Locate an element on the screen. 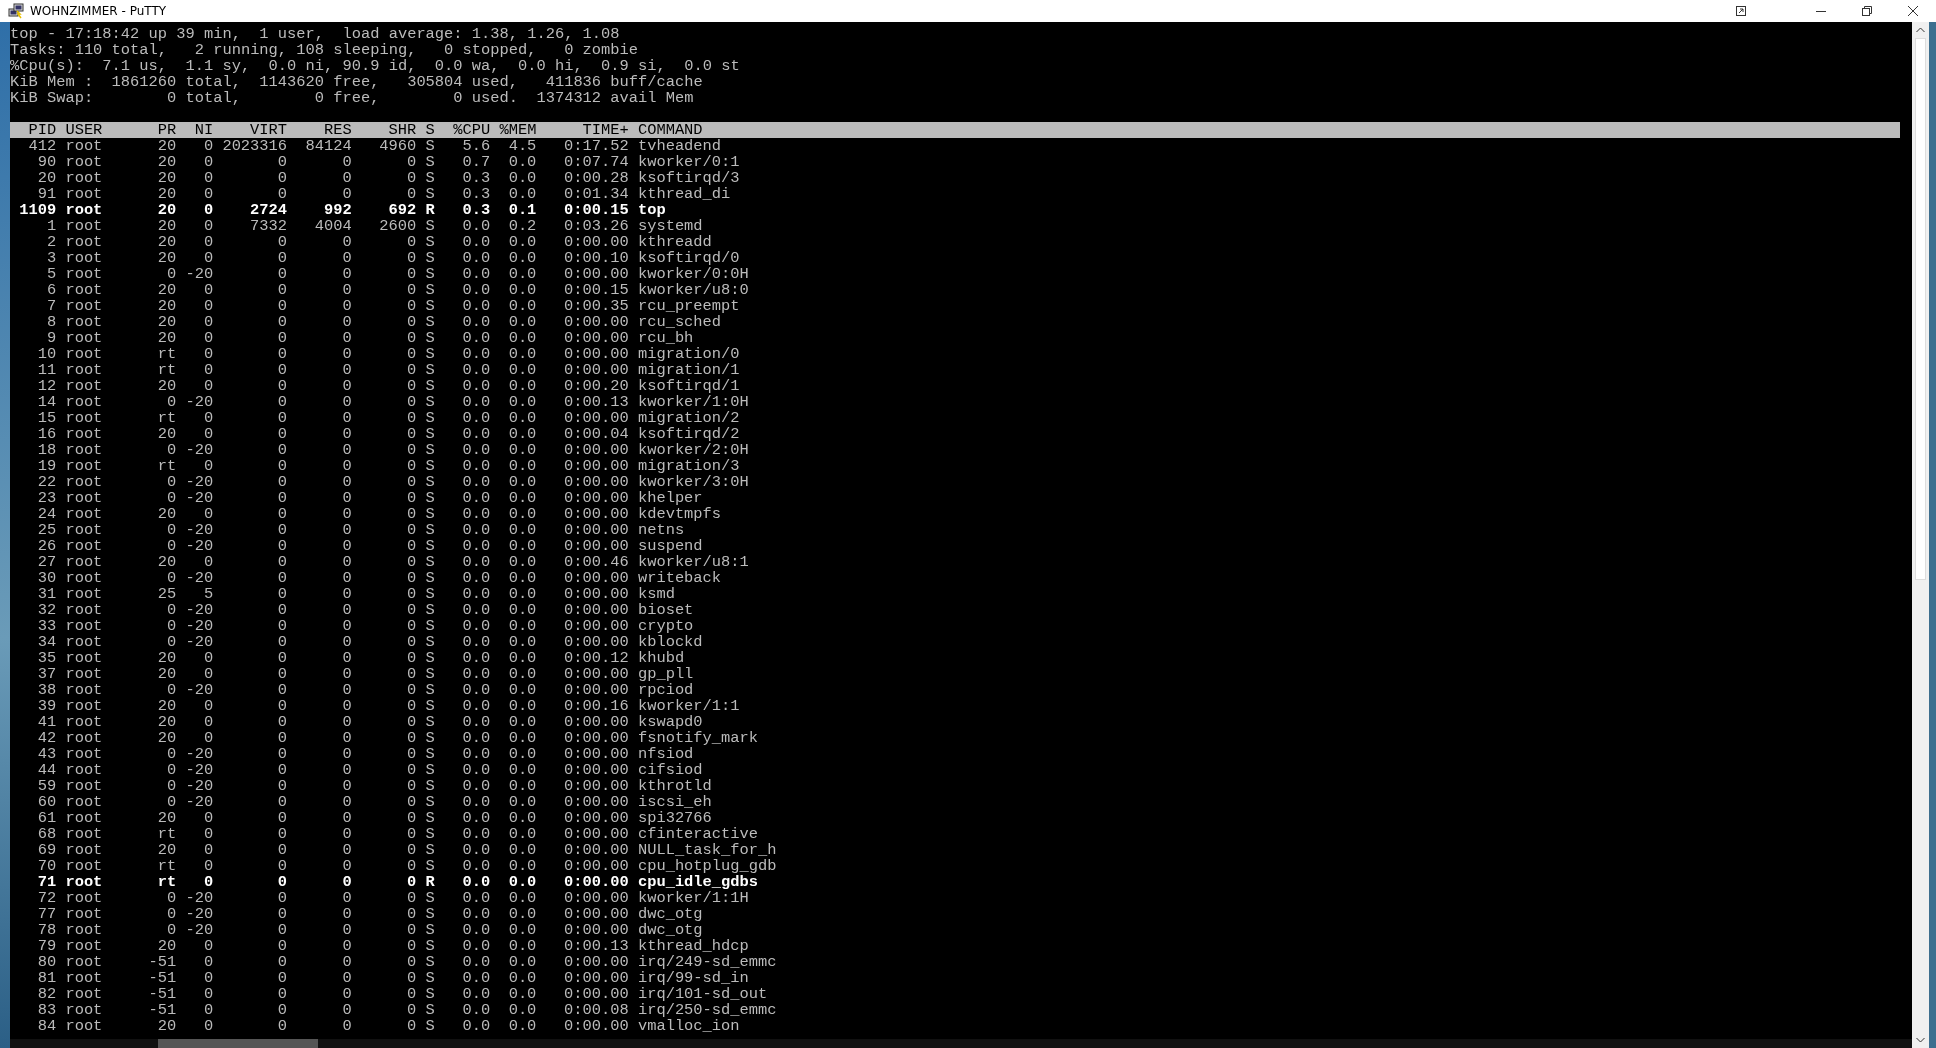 The width and height of the screenshot is (1936, 1048). table-cell: tvheadend is located at coordinates (679, 146).